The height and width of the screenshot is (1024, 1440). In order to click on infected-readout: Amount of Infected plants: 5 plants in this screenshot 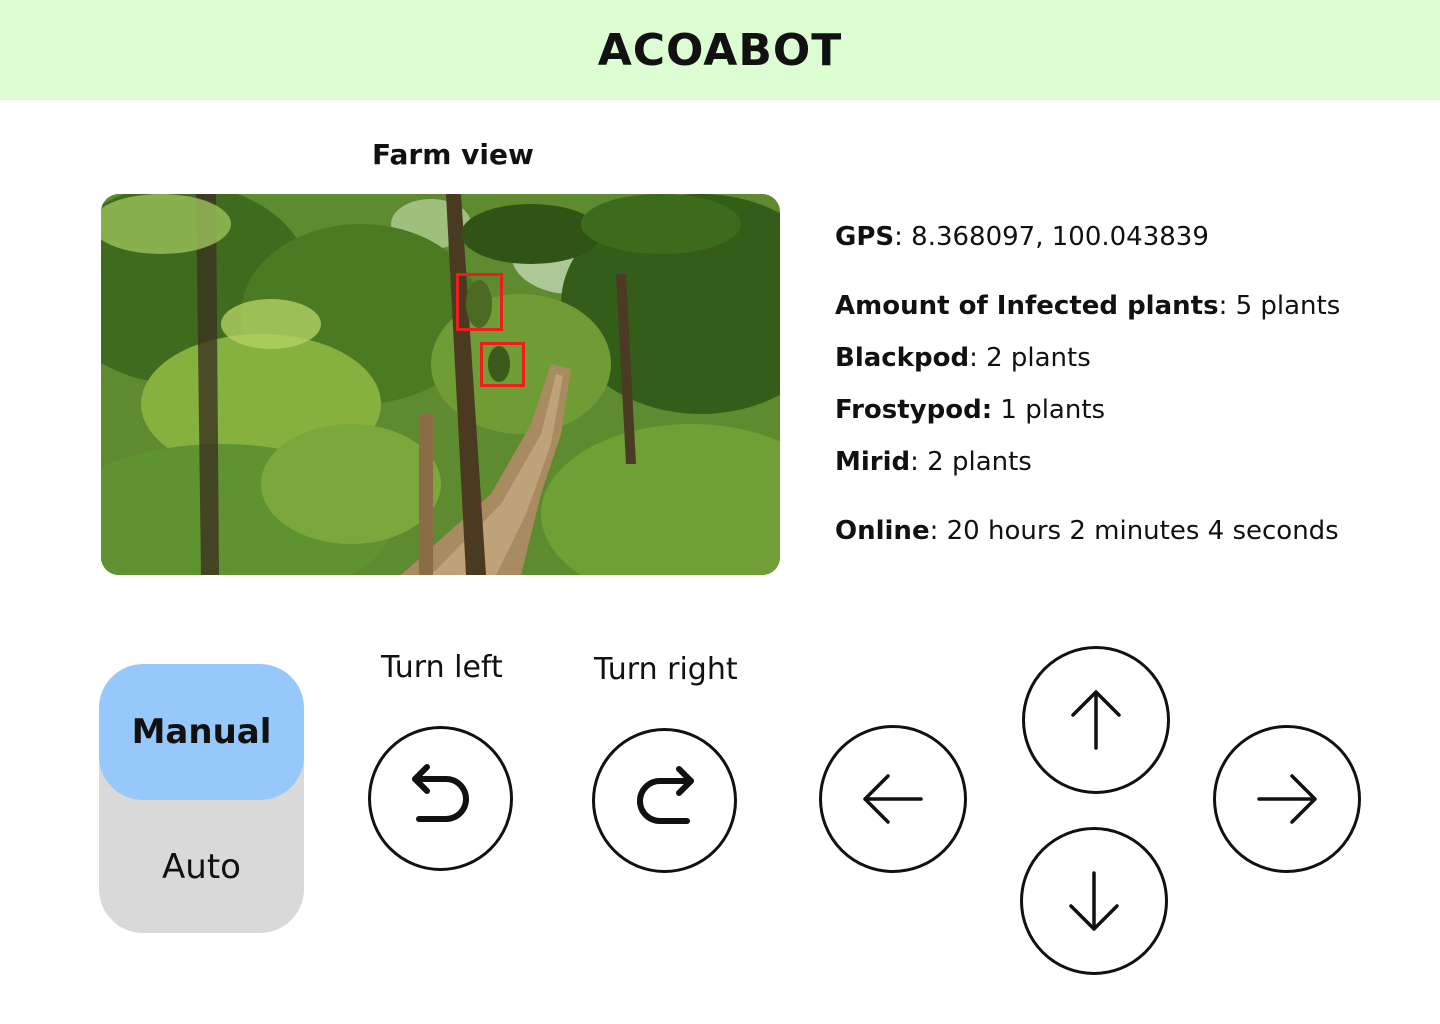, I will do `click(1088, 306)`.